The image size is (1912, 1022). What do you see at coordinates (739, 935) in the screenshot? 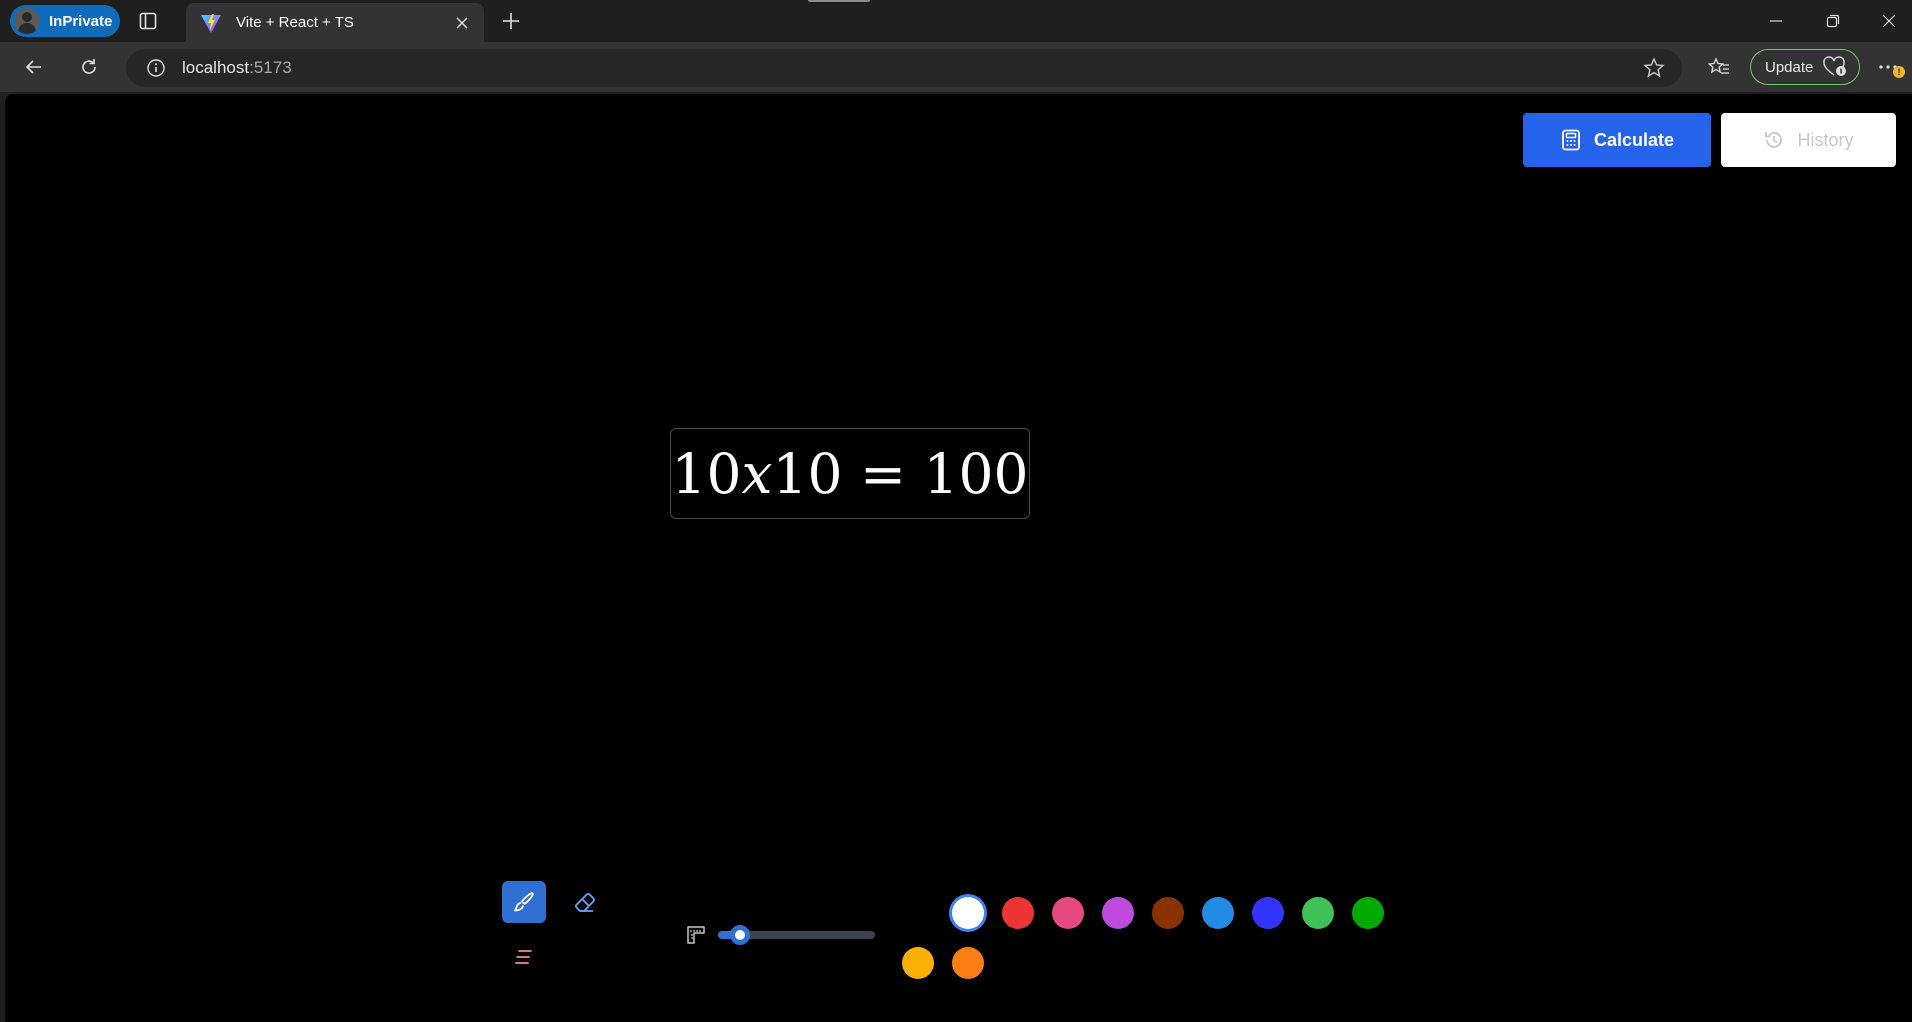
I see `brush-size-slider-thumb` at bounding box center [739, 935].